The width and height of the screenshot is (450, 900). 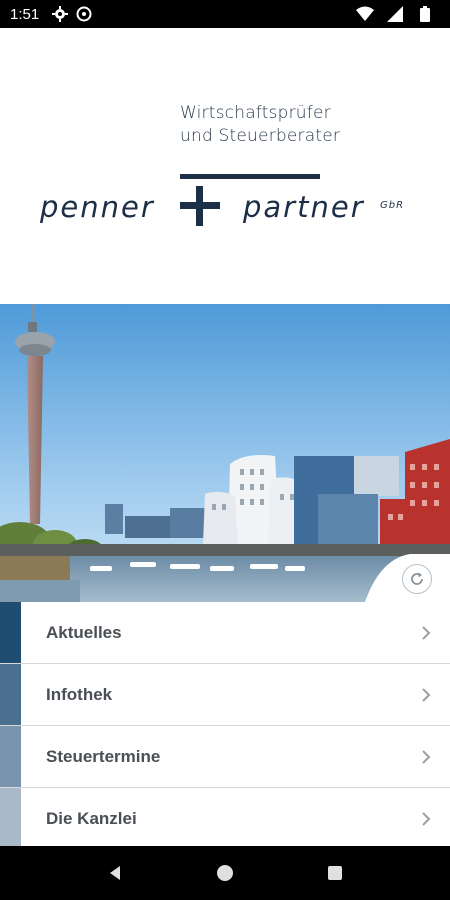 I want to click on menu-item-label: Aktuelles, so click(x=84, y=632).